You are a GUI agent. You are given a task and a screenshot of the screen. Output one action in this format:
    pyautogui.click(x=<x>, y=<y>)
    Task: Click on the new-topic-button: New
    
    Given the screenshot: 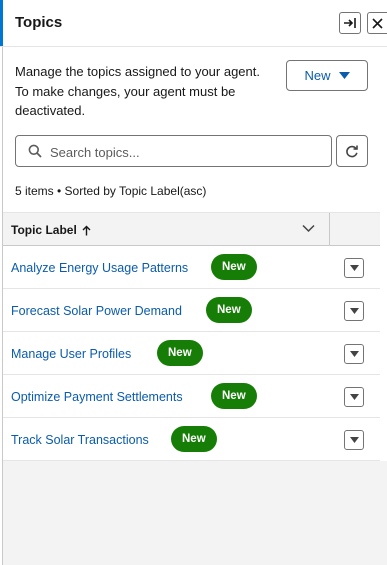 What is the action you would take?
    pyautogui.click(x=327, y=75)
    